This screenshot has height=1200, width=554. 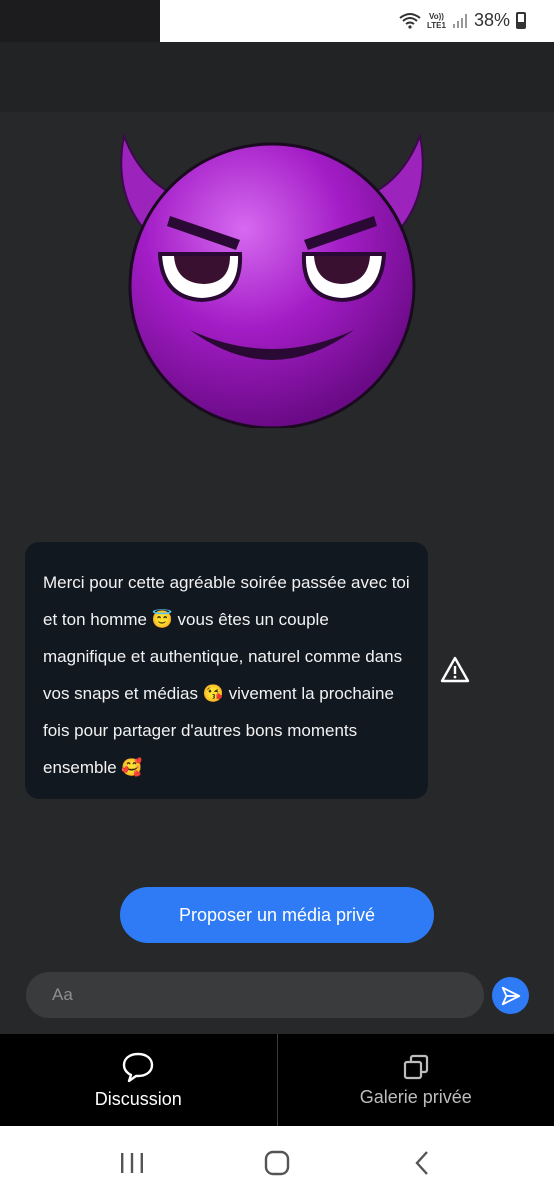 I want to click on message-input-placeholder: Aa, so click(x=62, y=994).